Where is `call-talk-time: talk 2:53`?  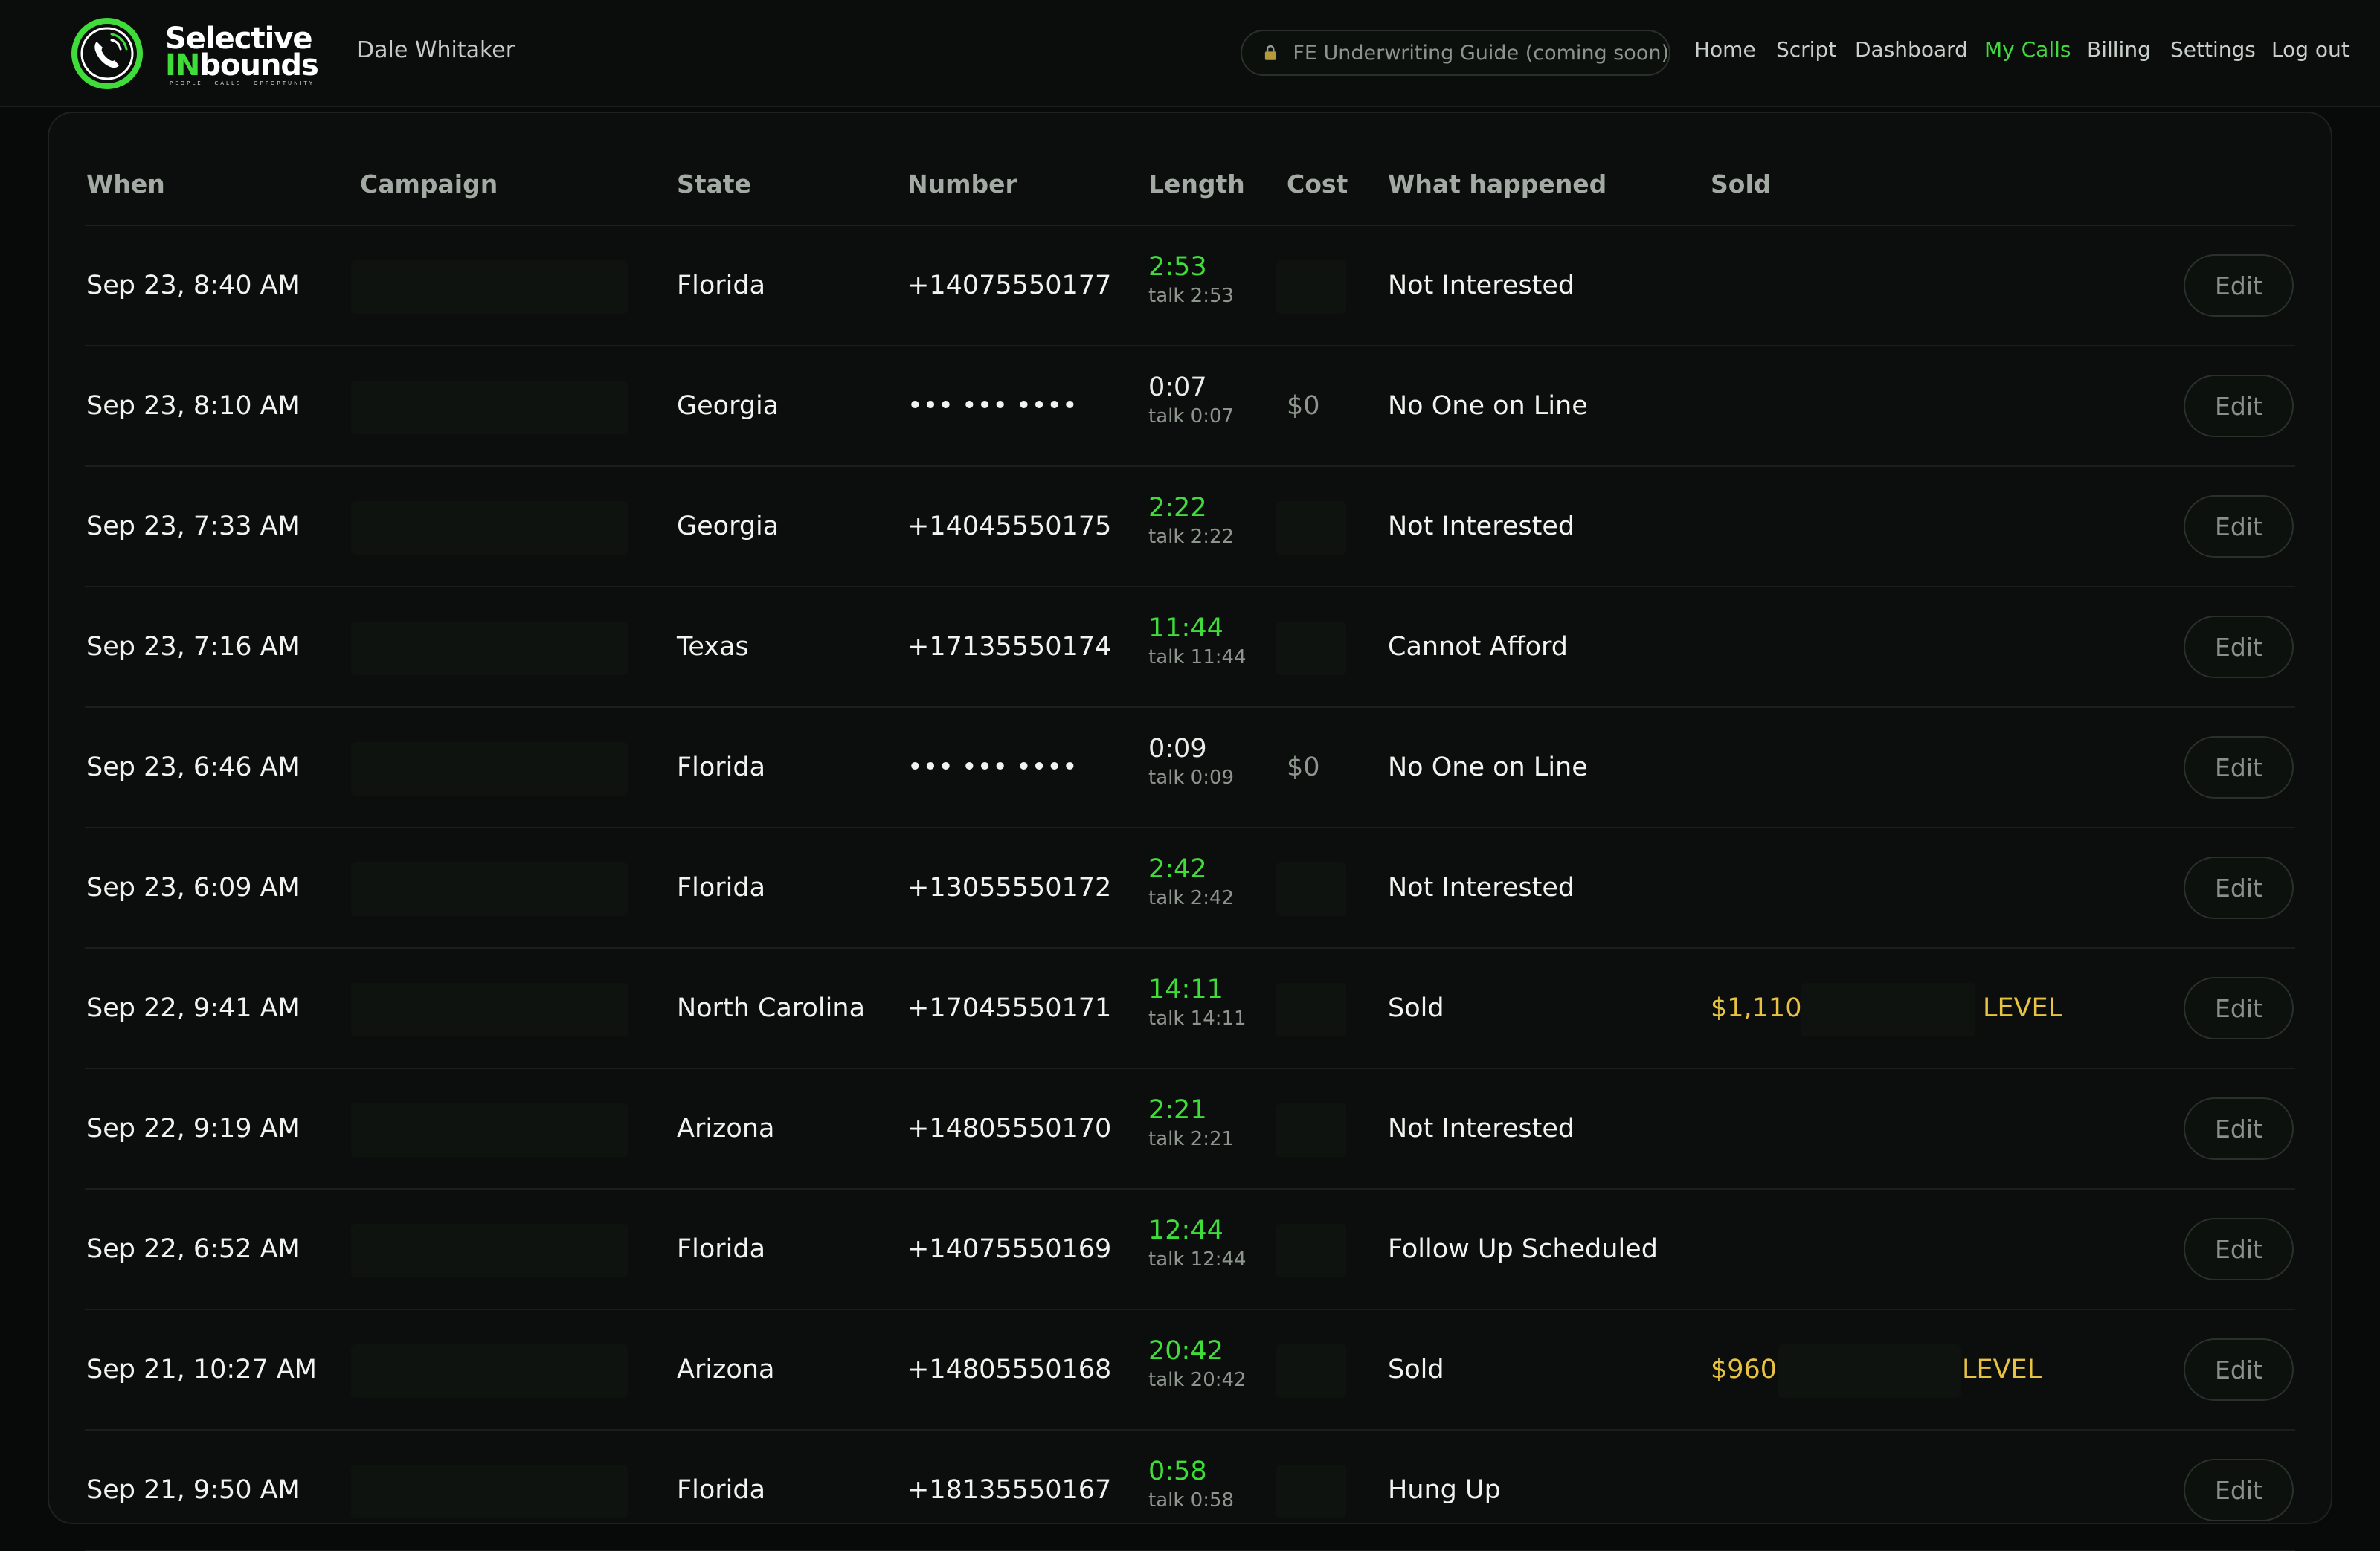
call-talk-time: talk 2:53 is located at coordinates (1191, 296).